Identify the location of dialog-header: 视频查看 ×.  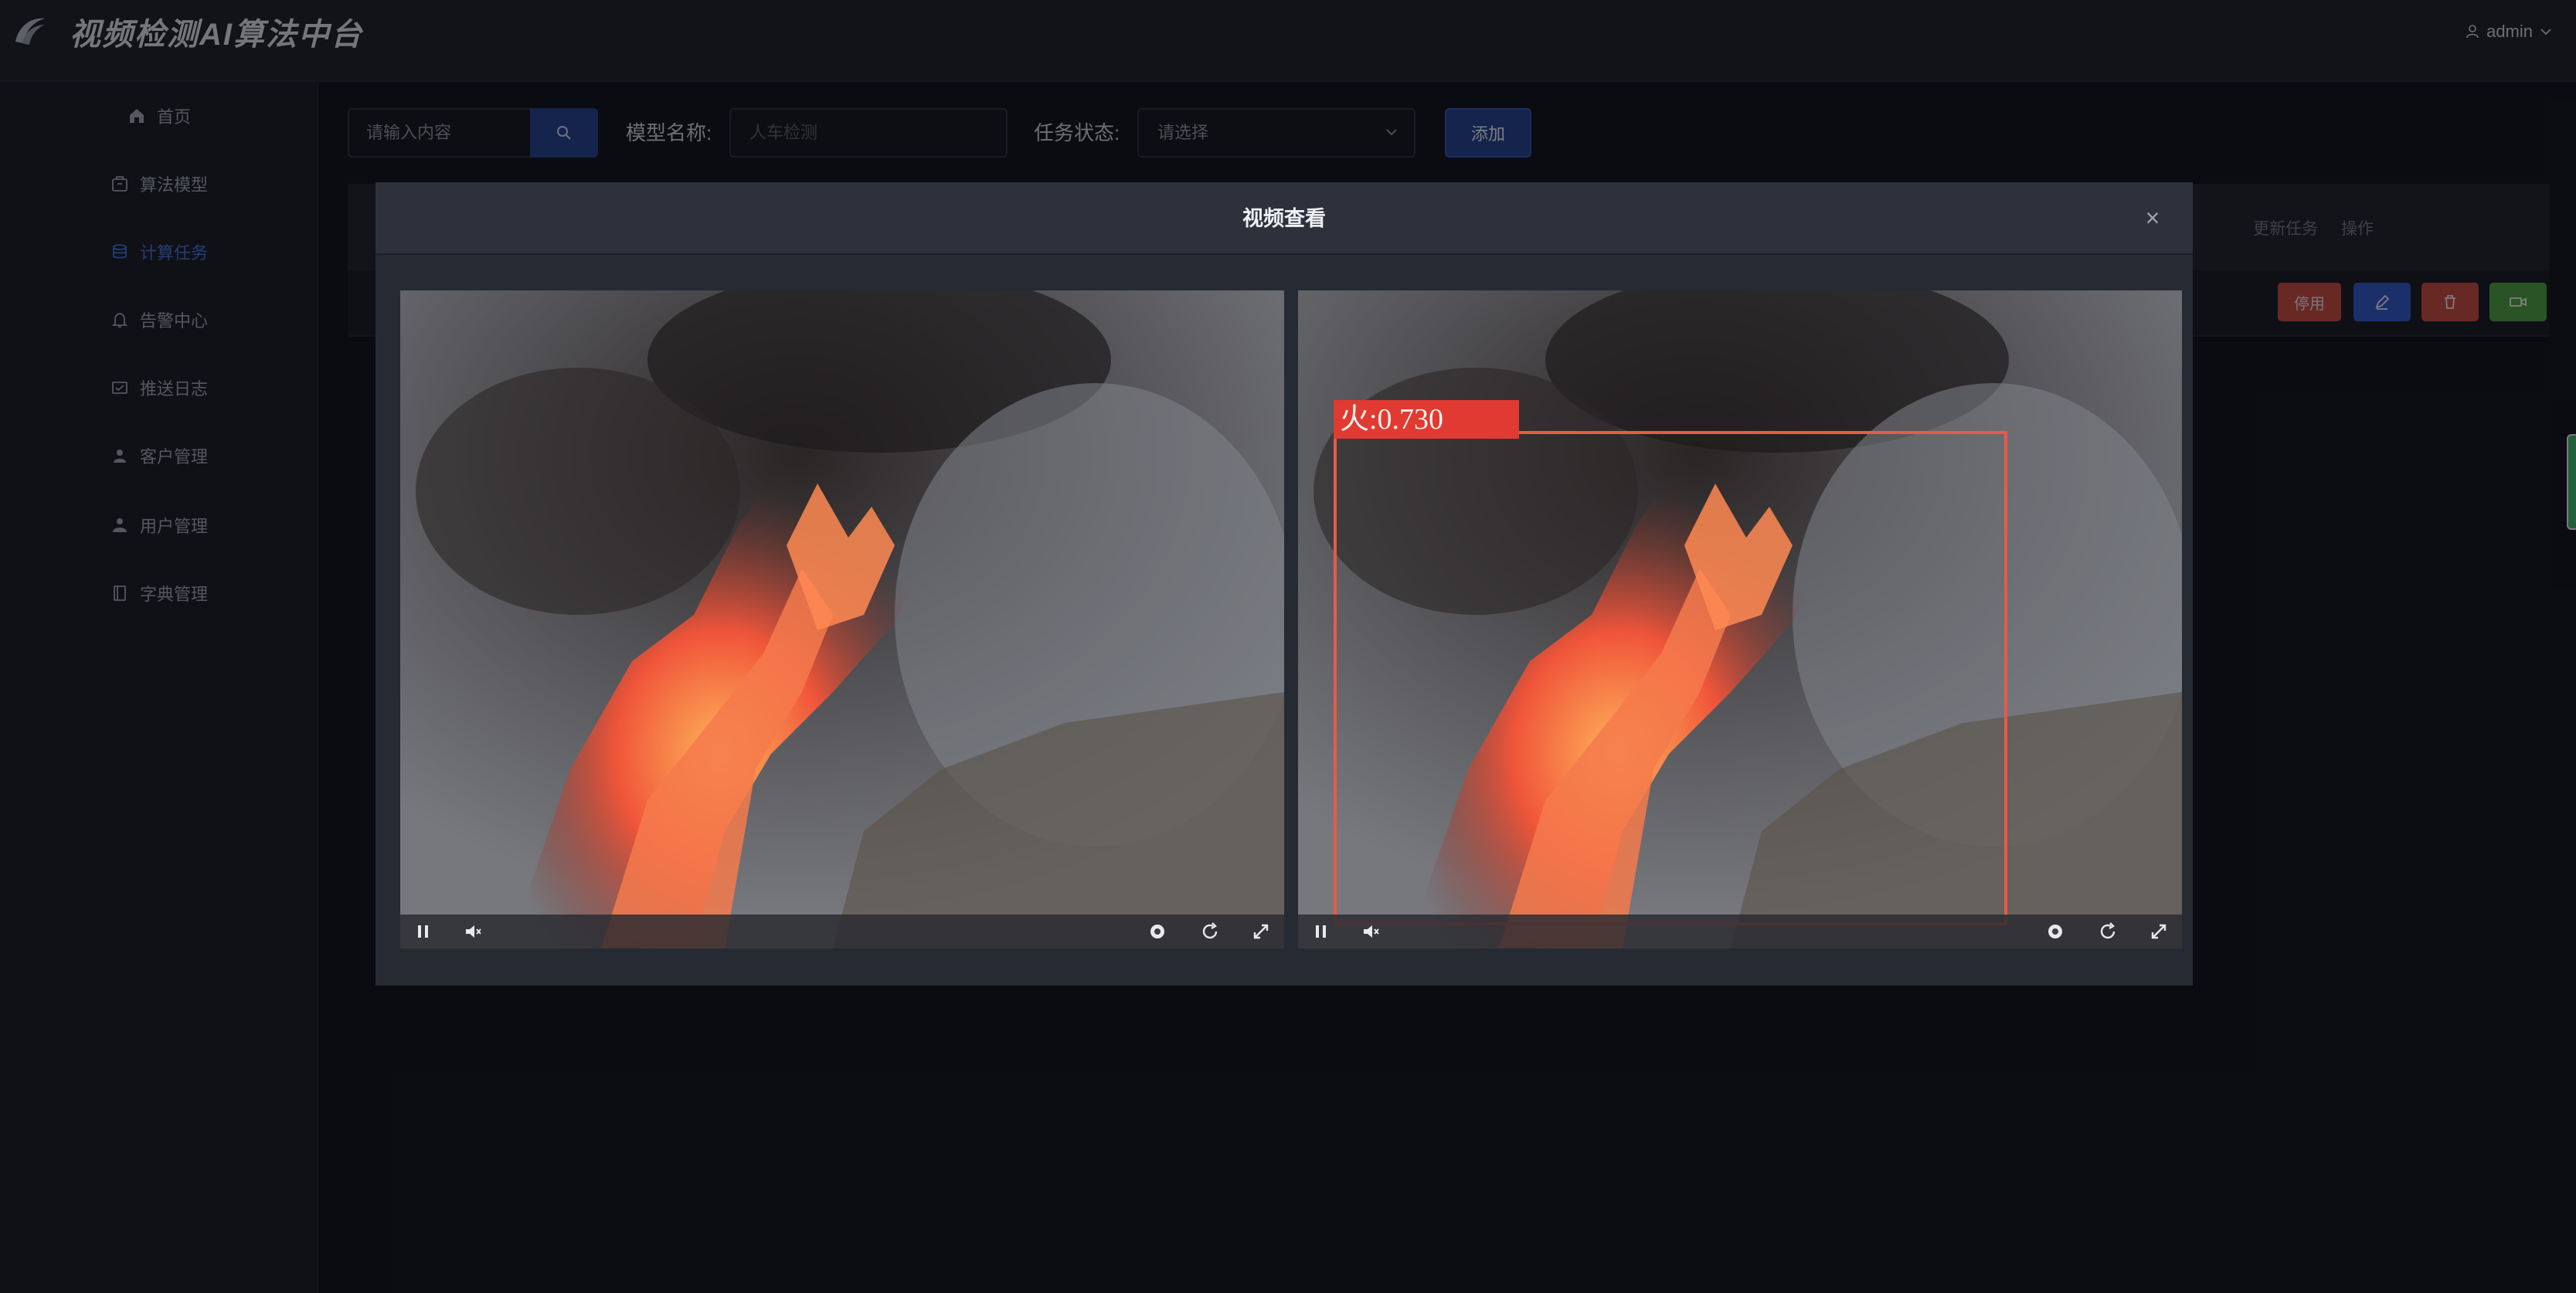
(1284, 219).